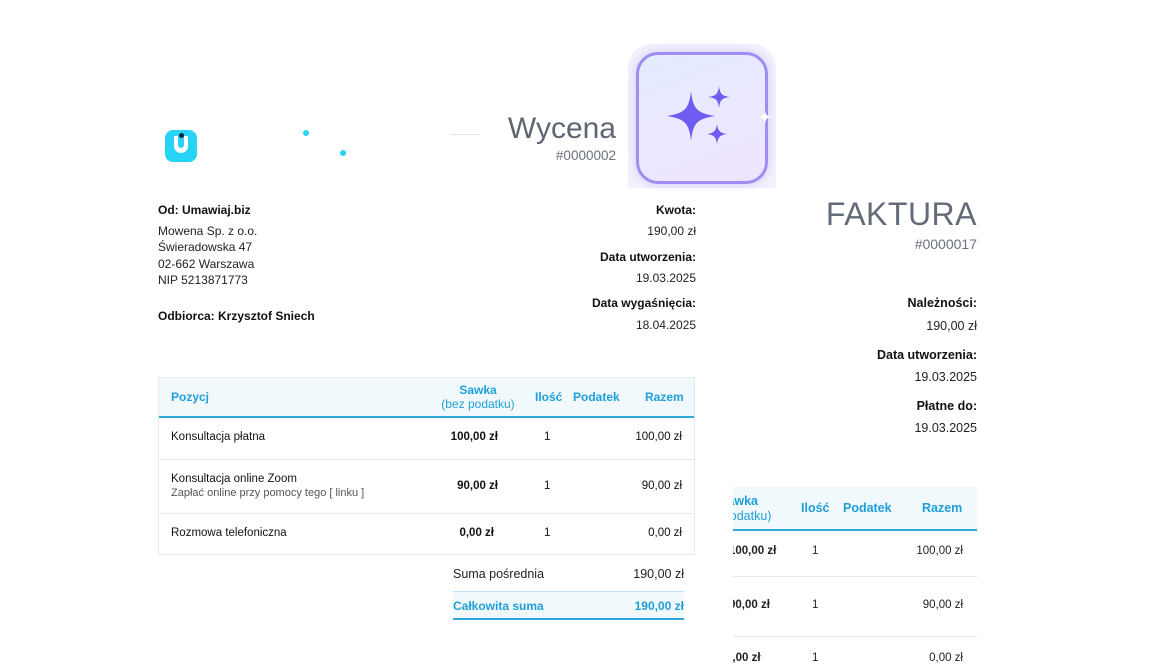  Describe the element at coordinates (478, 390) in the screenshot. I see `col-rate: Sawka` at that location.